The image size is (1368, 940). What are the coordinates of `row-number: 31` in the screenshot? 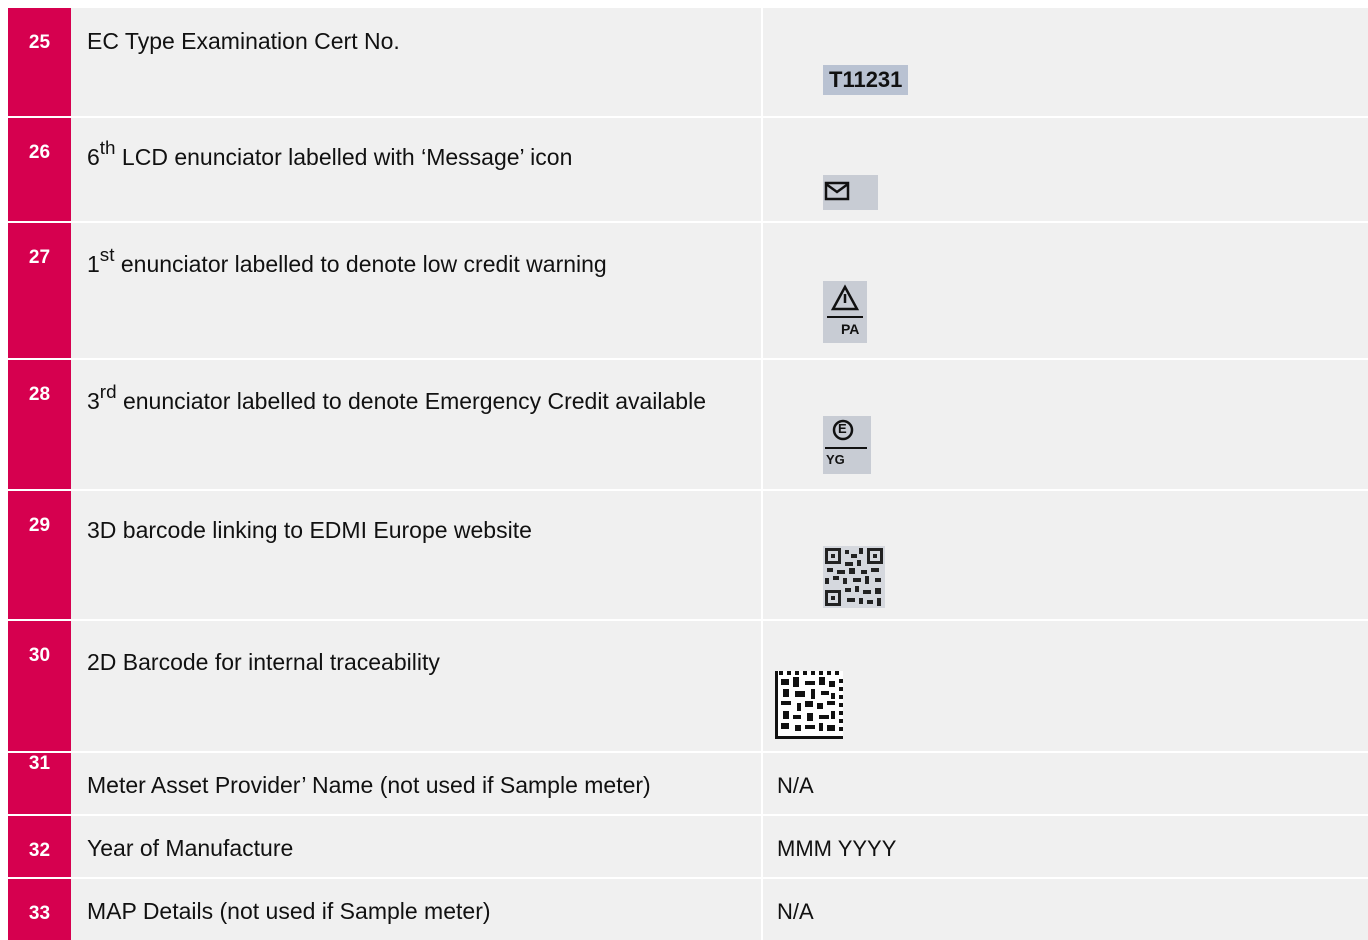 It's located at (39, 783).